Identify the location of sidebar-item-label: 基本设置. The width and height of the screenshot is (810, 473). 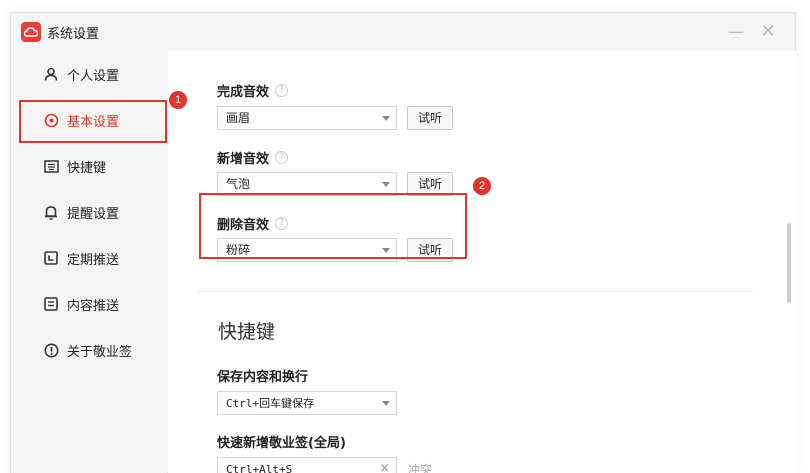
(93, 122).